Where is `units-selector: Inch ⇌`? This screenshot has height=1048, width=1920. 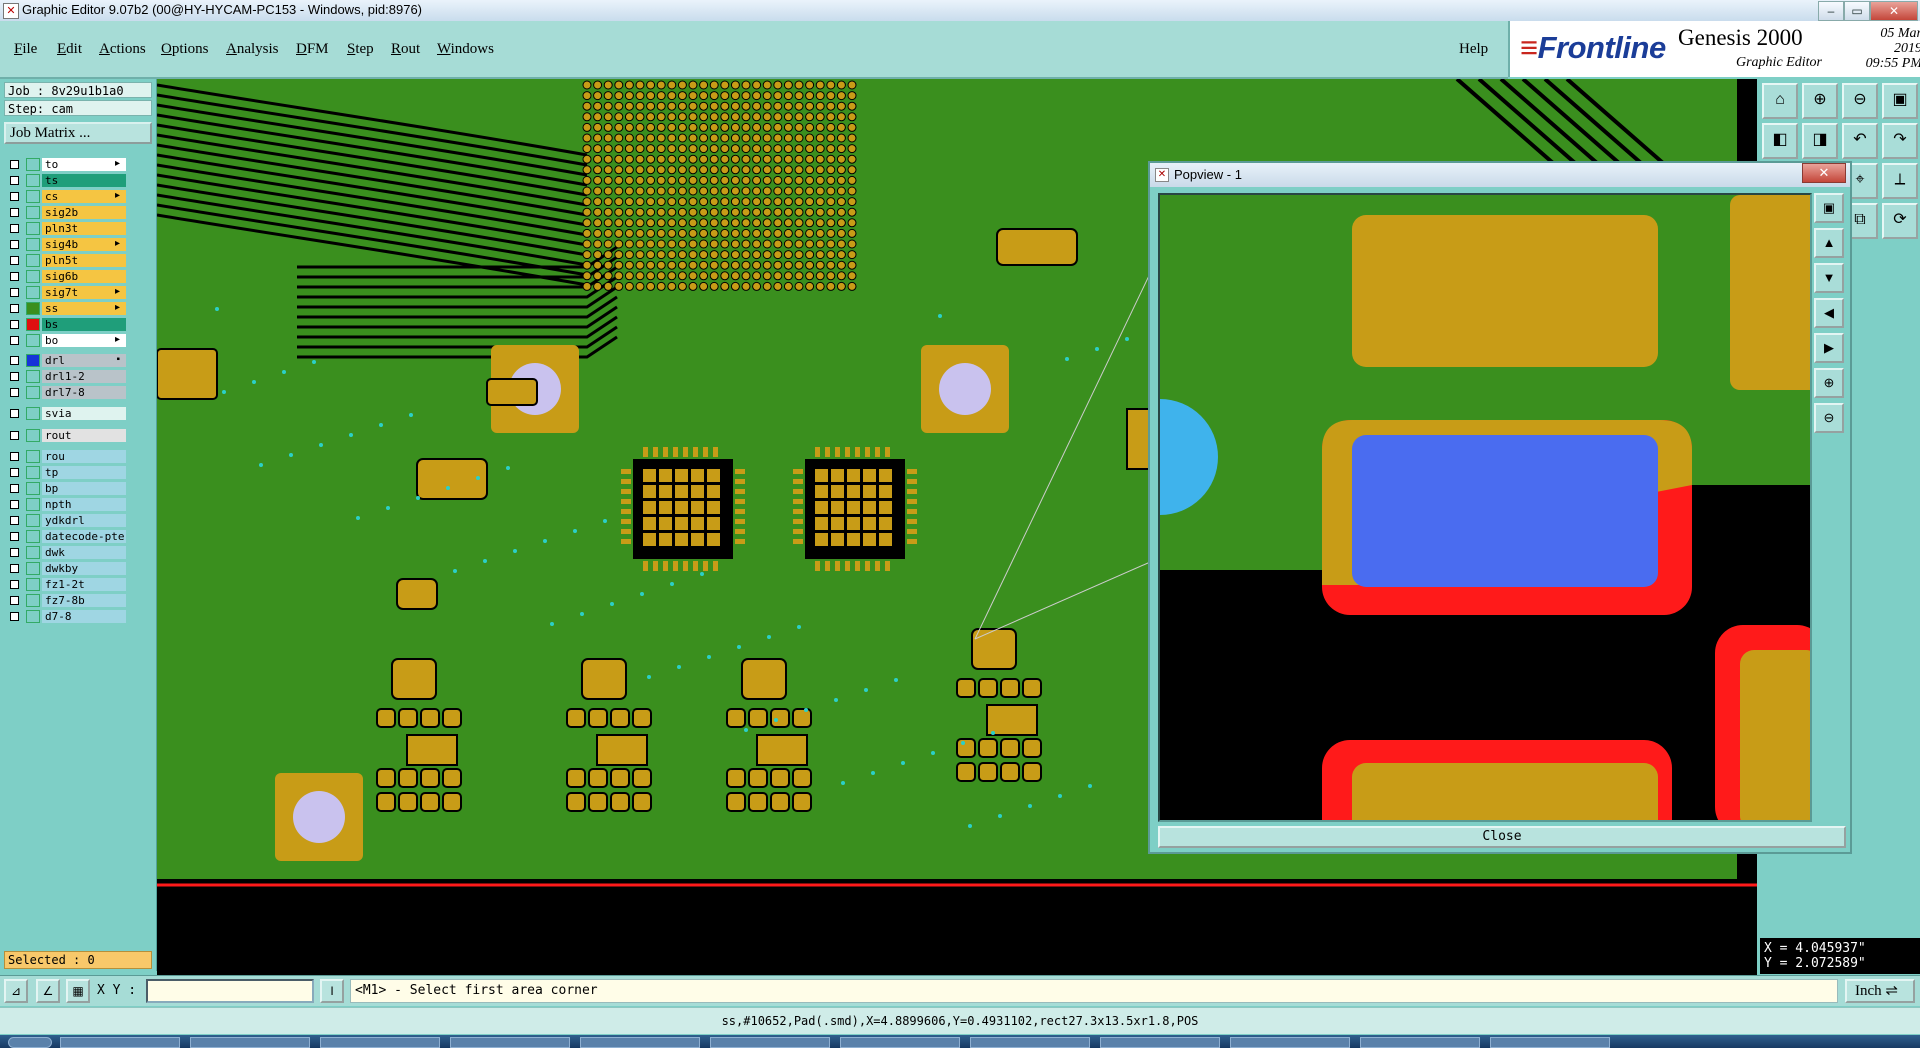 units-selector: Inch ⇌ is located at coordinates (1880, 991).